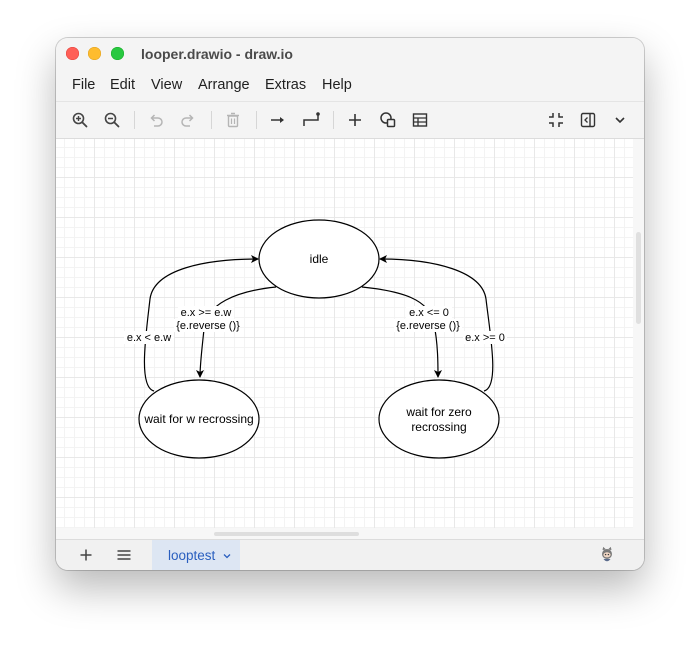 The width and height of the screenshot is (700, 645). What do you see at coordinates (124, 555) in the screenshot?
I see `pages-menu-icon` at bounding box center [124, 555].